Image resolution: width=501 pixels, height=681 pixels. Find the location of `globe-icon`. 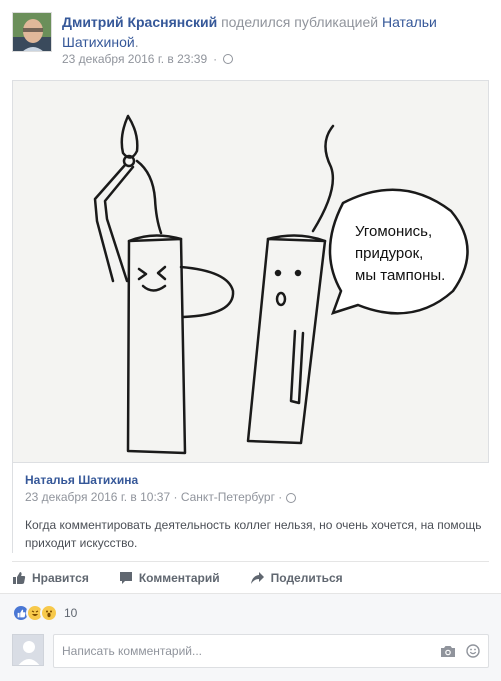

globe-icon is located at coordinates (228, 59).